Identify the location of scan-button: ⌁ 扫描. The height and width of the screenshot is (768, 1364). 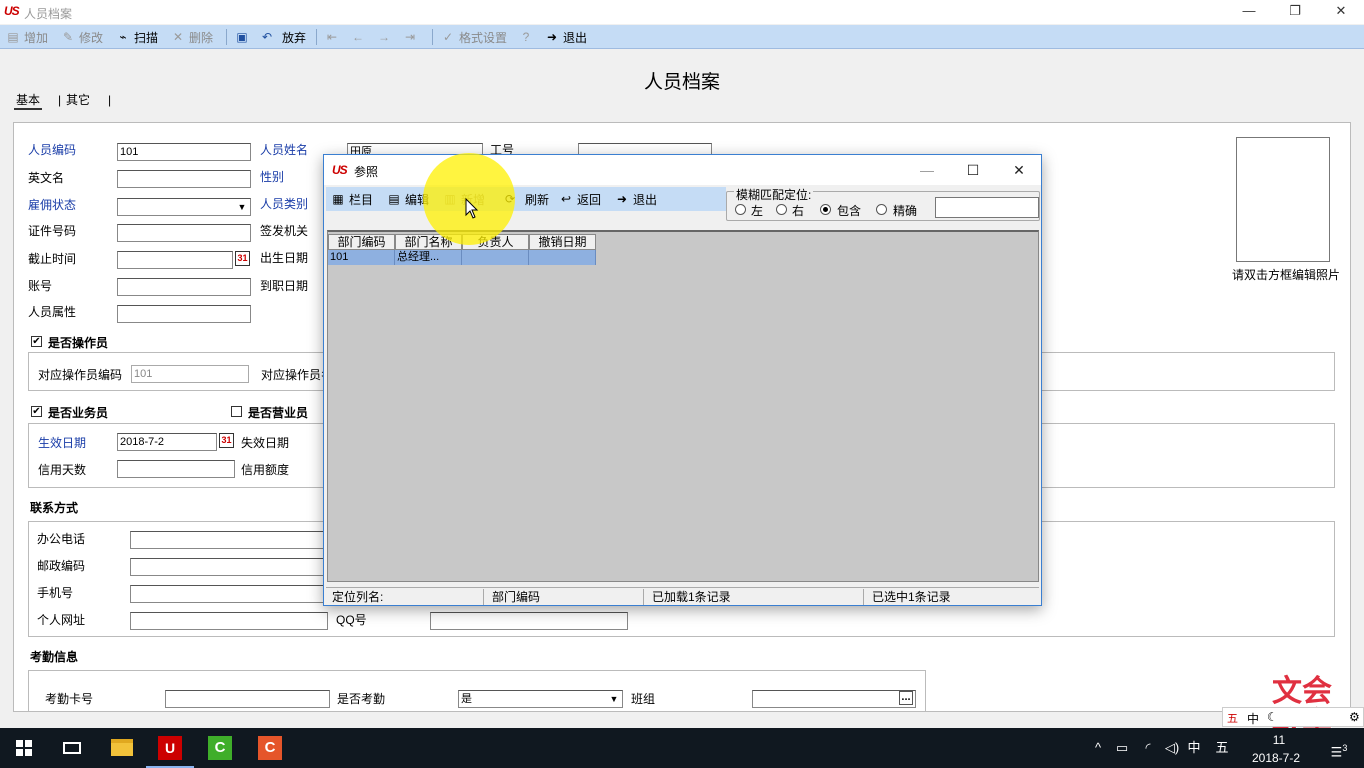
(136, 37).